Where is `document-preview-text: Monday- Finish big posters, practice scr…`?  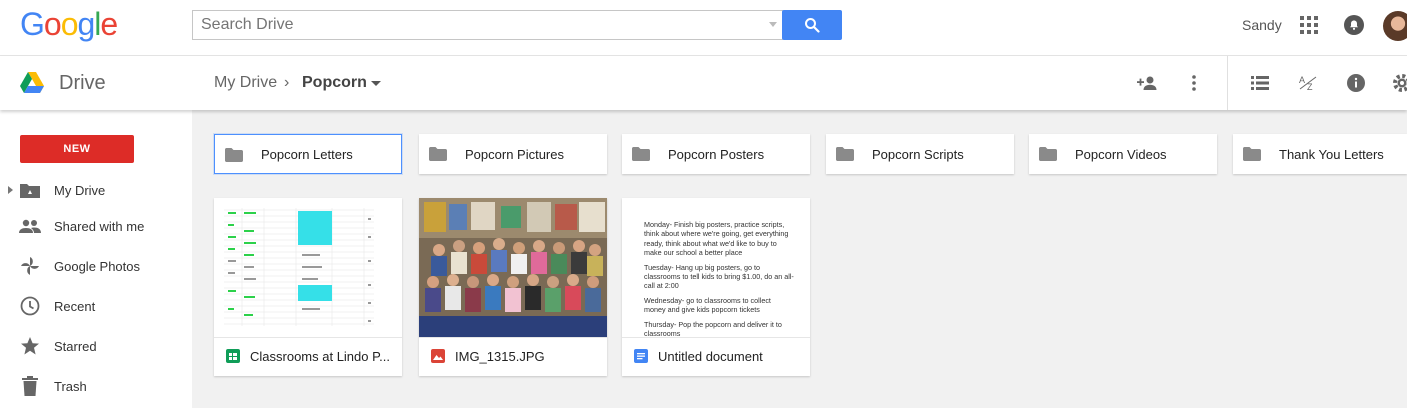
document-preview-text: Monday- Finish big posters, practice scr… is located at coordinates (719, 279).